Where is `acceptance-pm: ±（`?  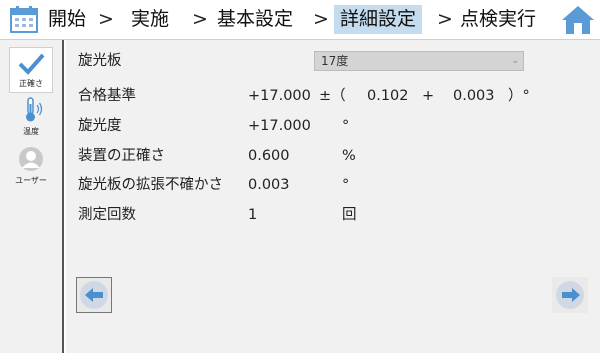 acceptance-pm: ±（ is located at coordinates (332, 96).